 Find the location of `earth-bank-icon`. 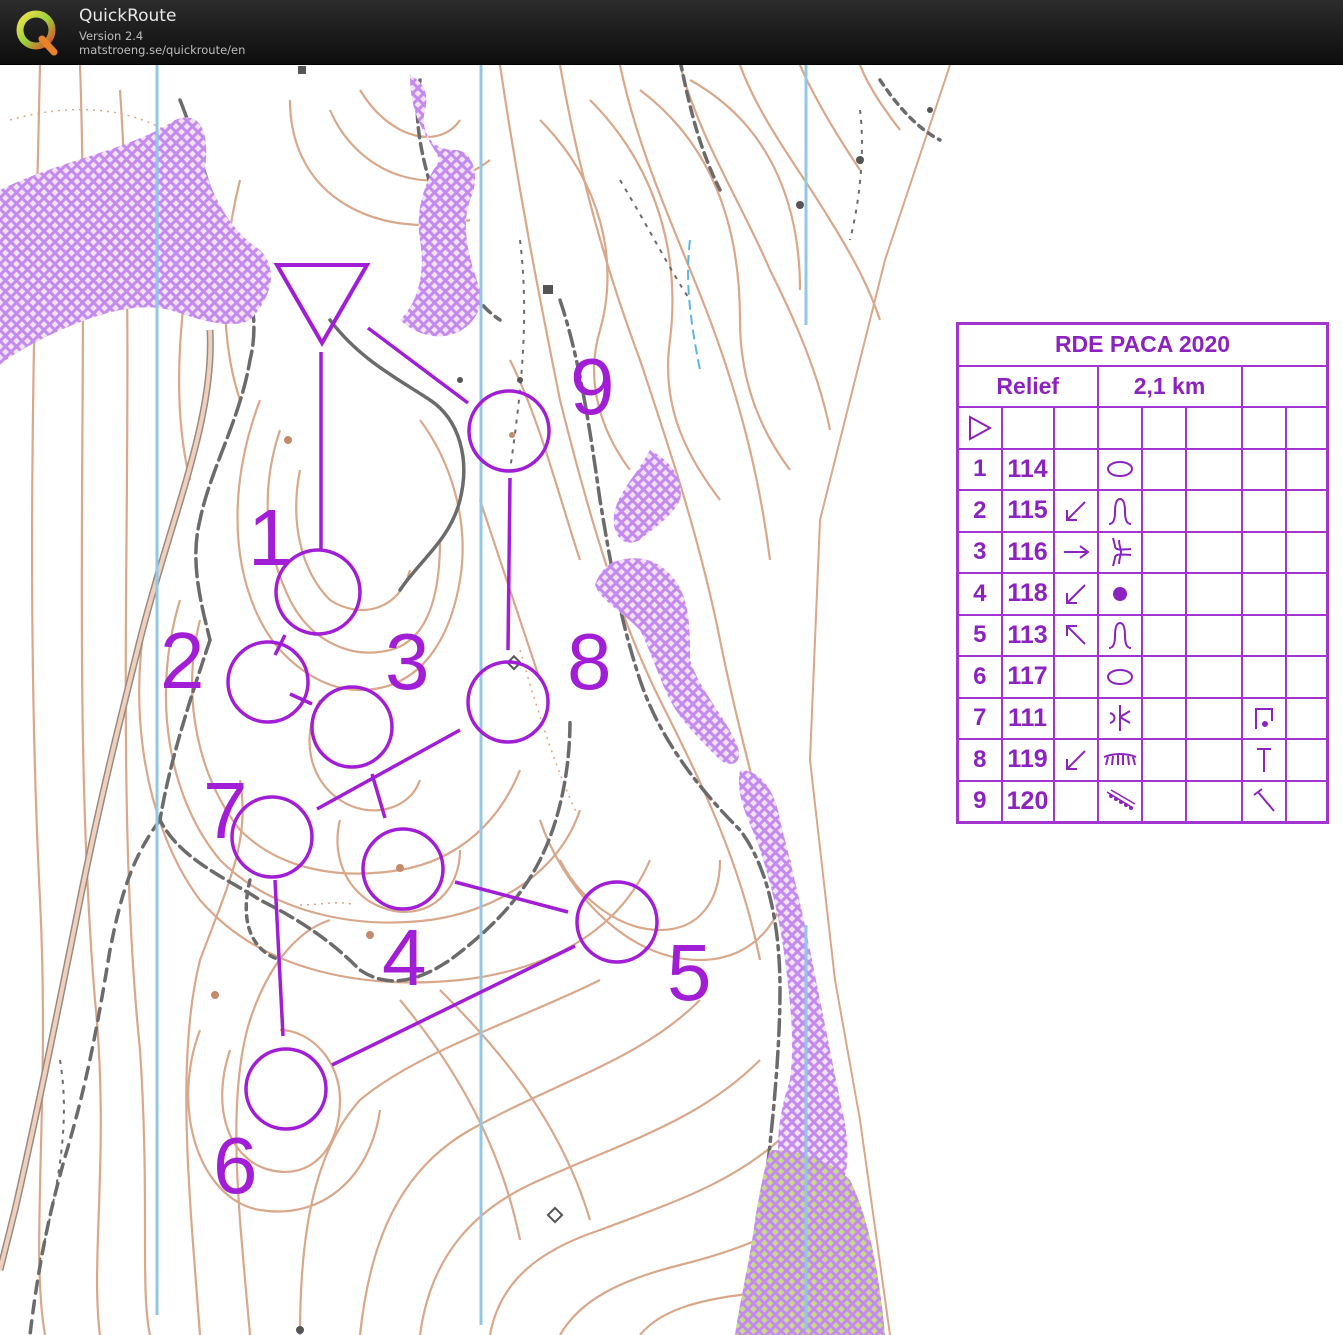

earth-bank-icon is located at coordinates (1119, 758).